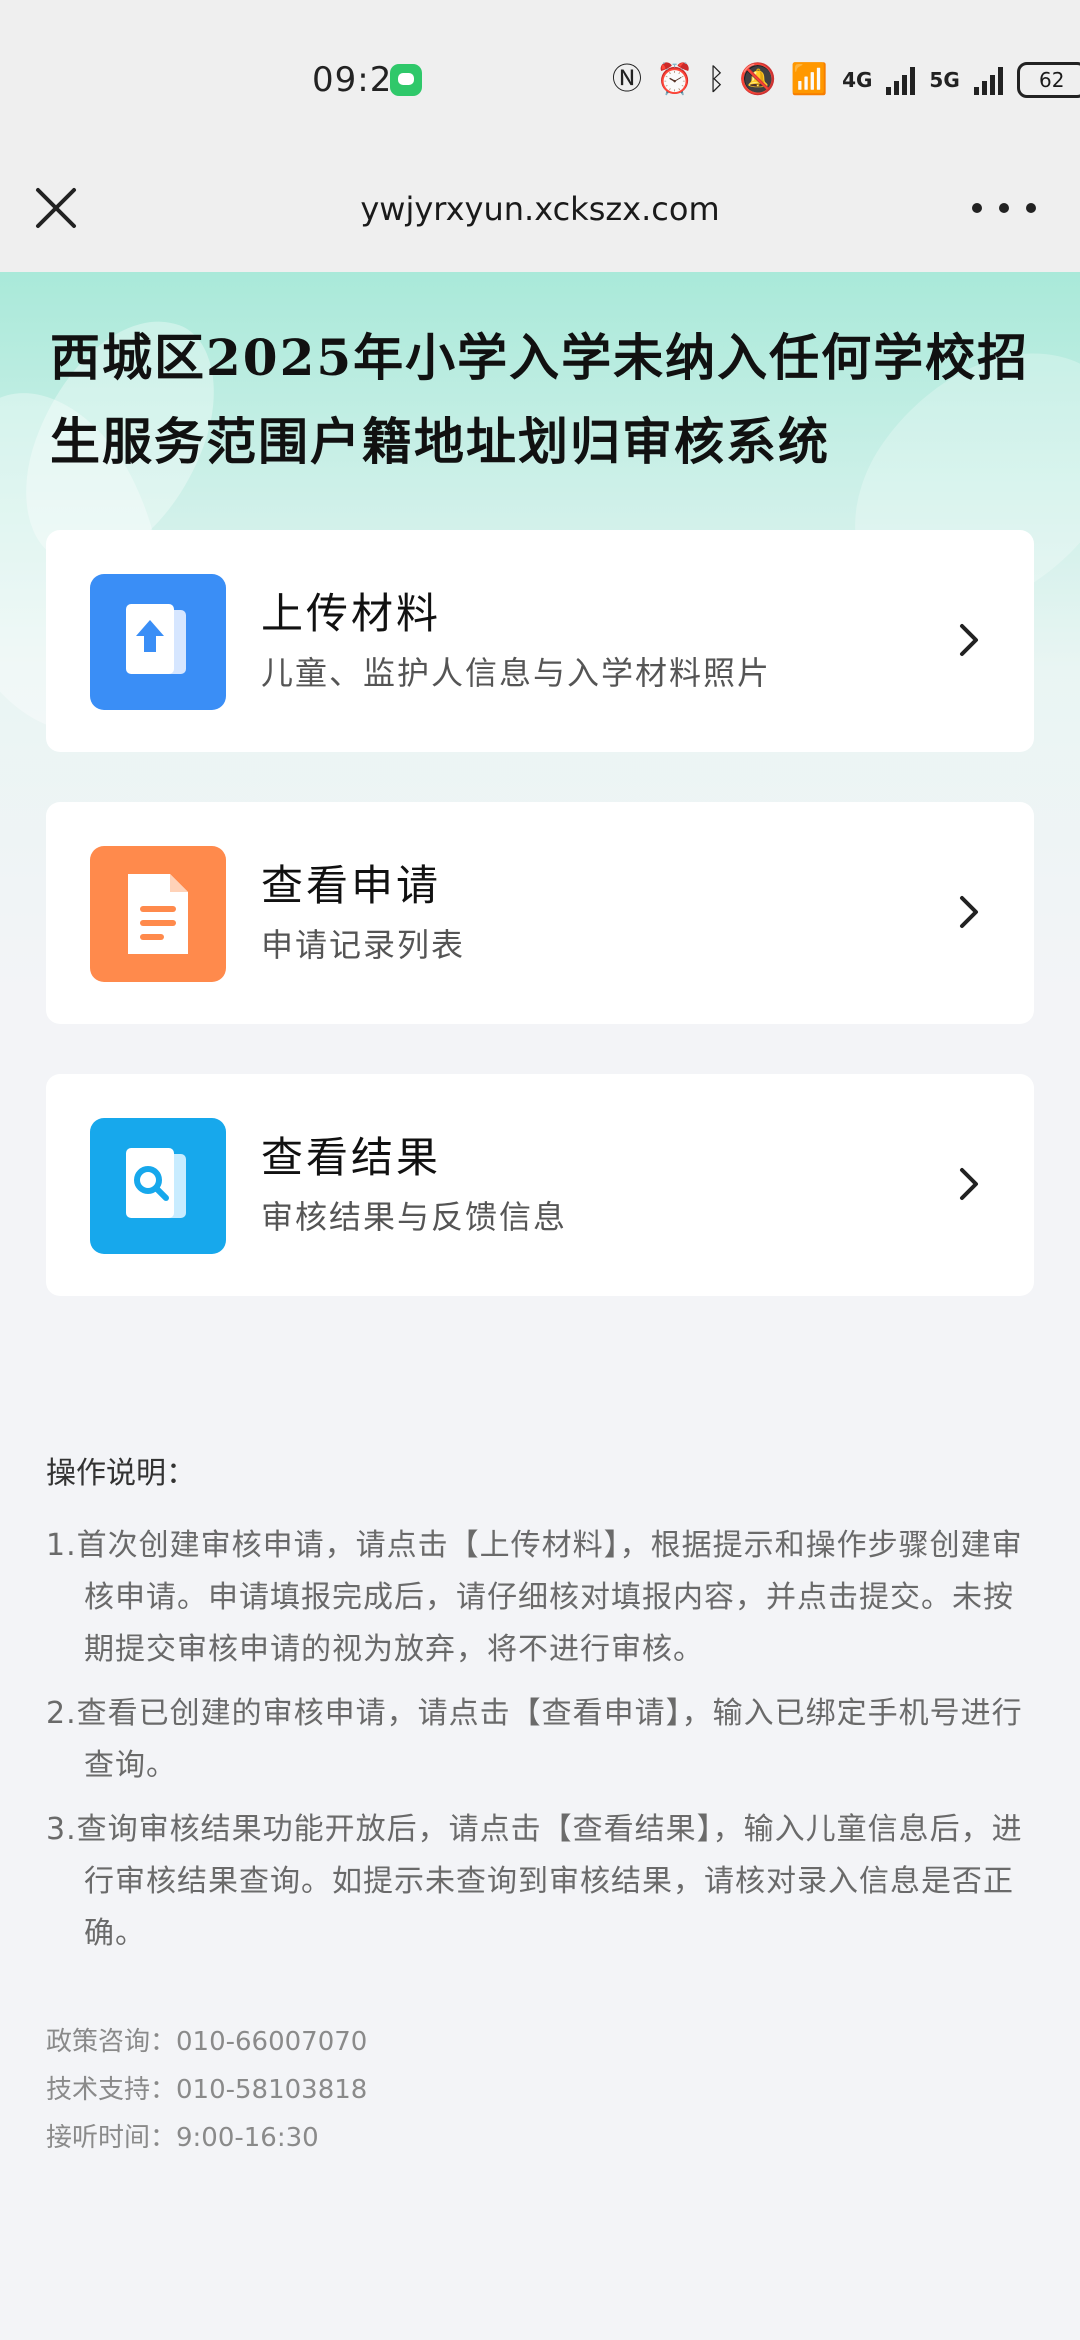  What do you see at coordinates (901, 80) in the screenshot?
I see `signal-4g-icon` at bounding box center [901, 80].